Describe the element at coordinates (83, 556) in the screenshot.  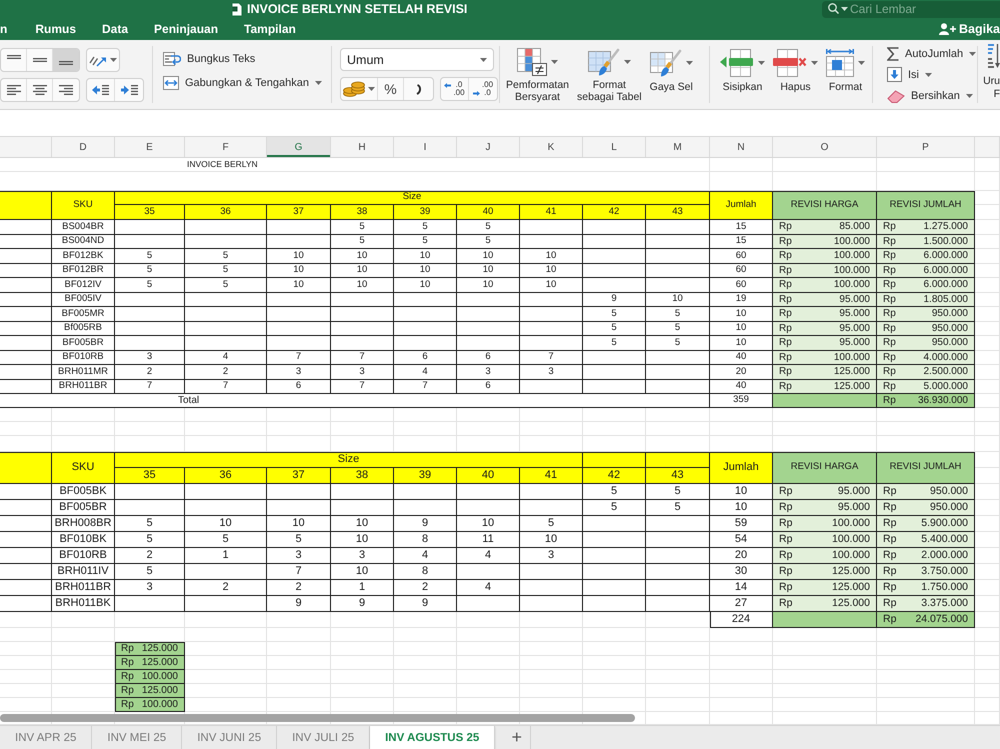
I see `sku-cell: BF010RB` at that location.